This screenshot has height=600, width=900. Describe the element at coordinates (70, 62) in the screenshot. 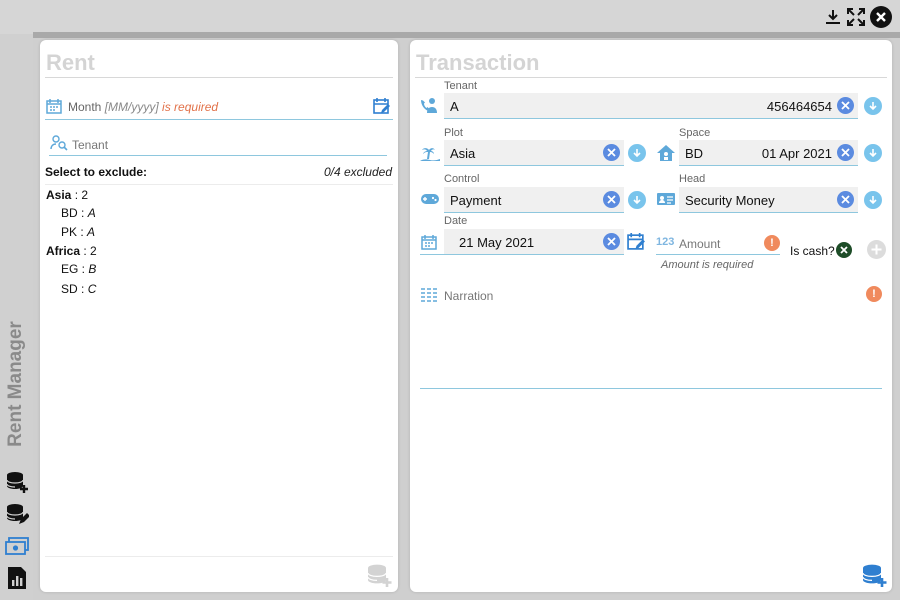

I see `rent-title: Rent` at that location.